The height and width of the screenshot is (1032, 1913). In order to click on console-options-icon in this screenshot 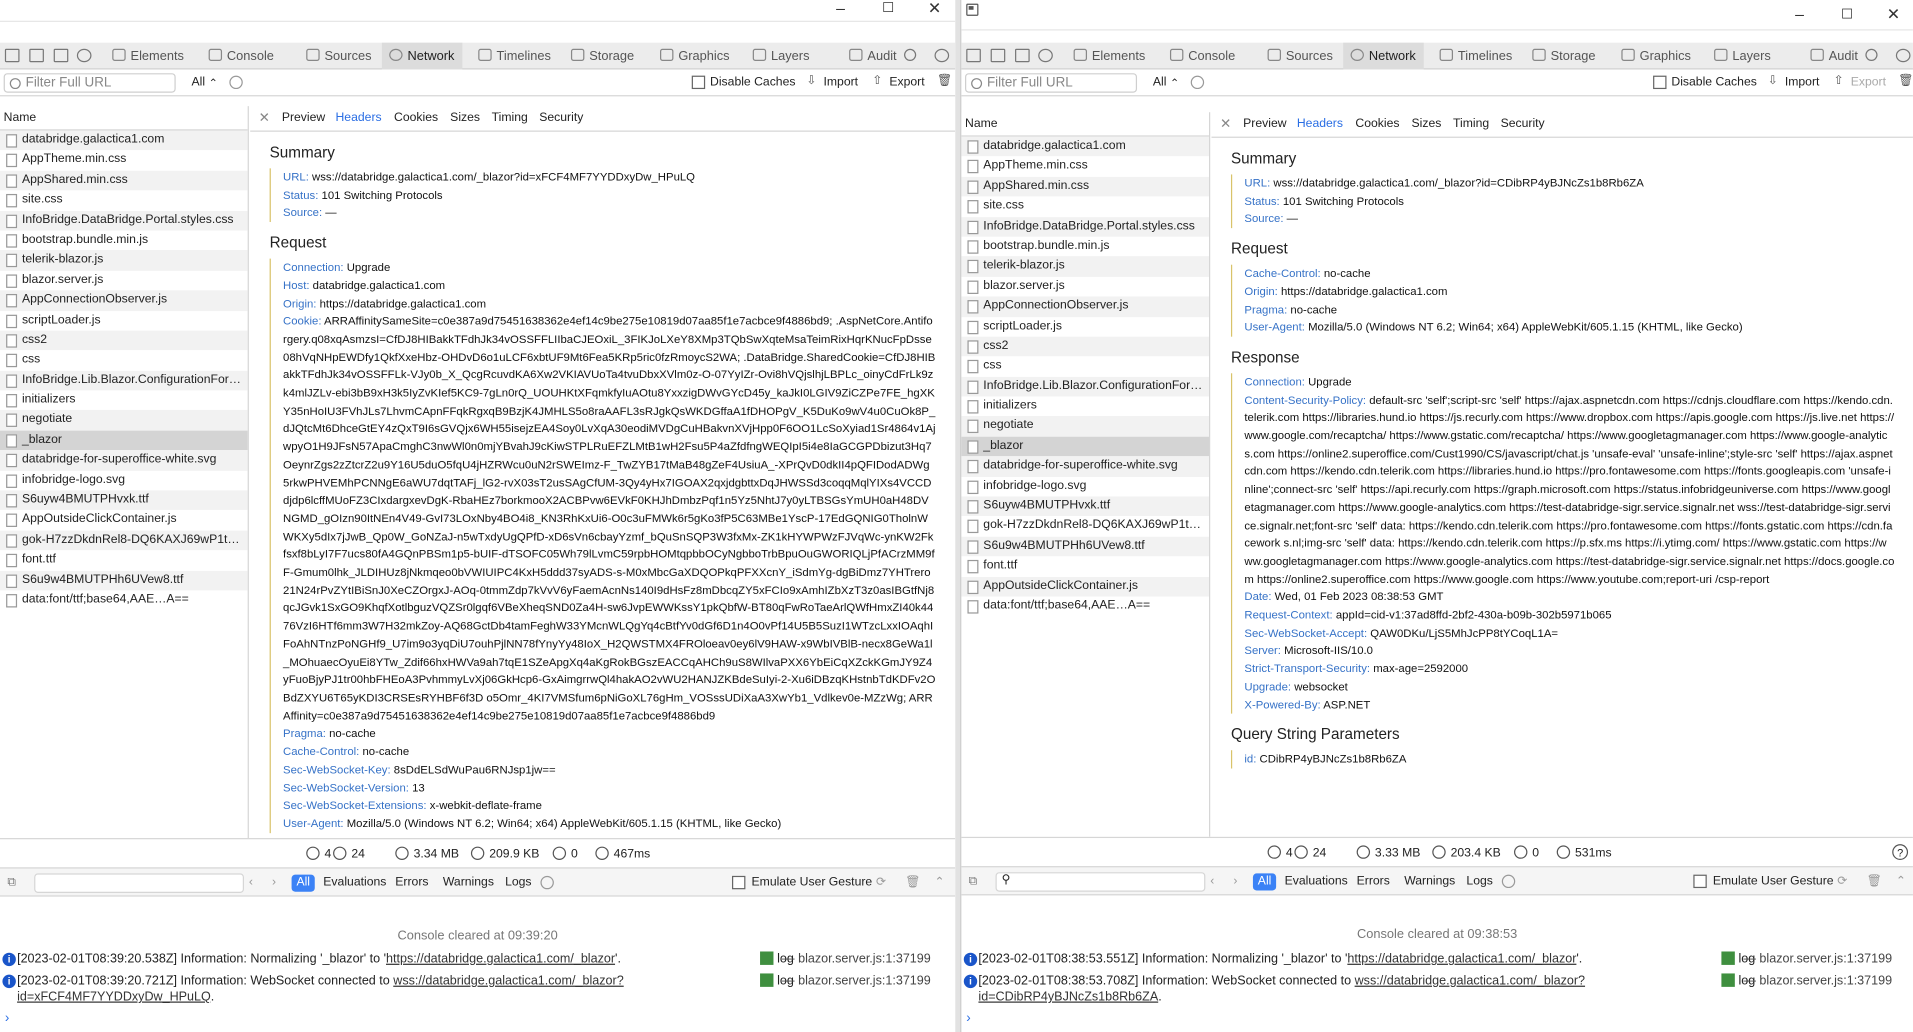, I will do `click(547, 882)`.